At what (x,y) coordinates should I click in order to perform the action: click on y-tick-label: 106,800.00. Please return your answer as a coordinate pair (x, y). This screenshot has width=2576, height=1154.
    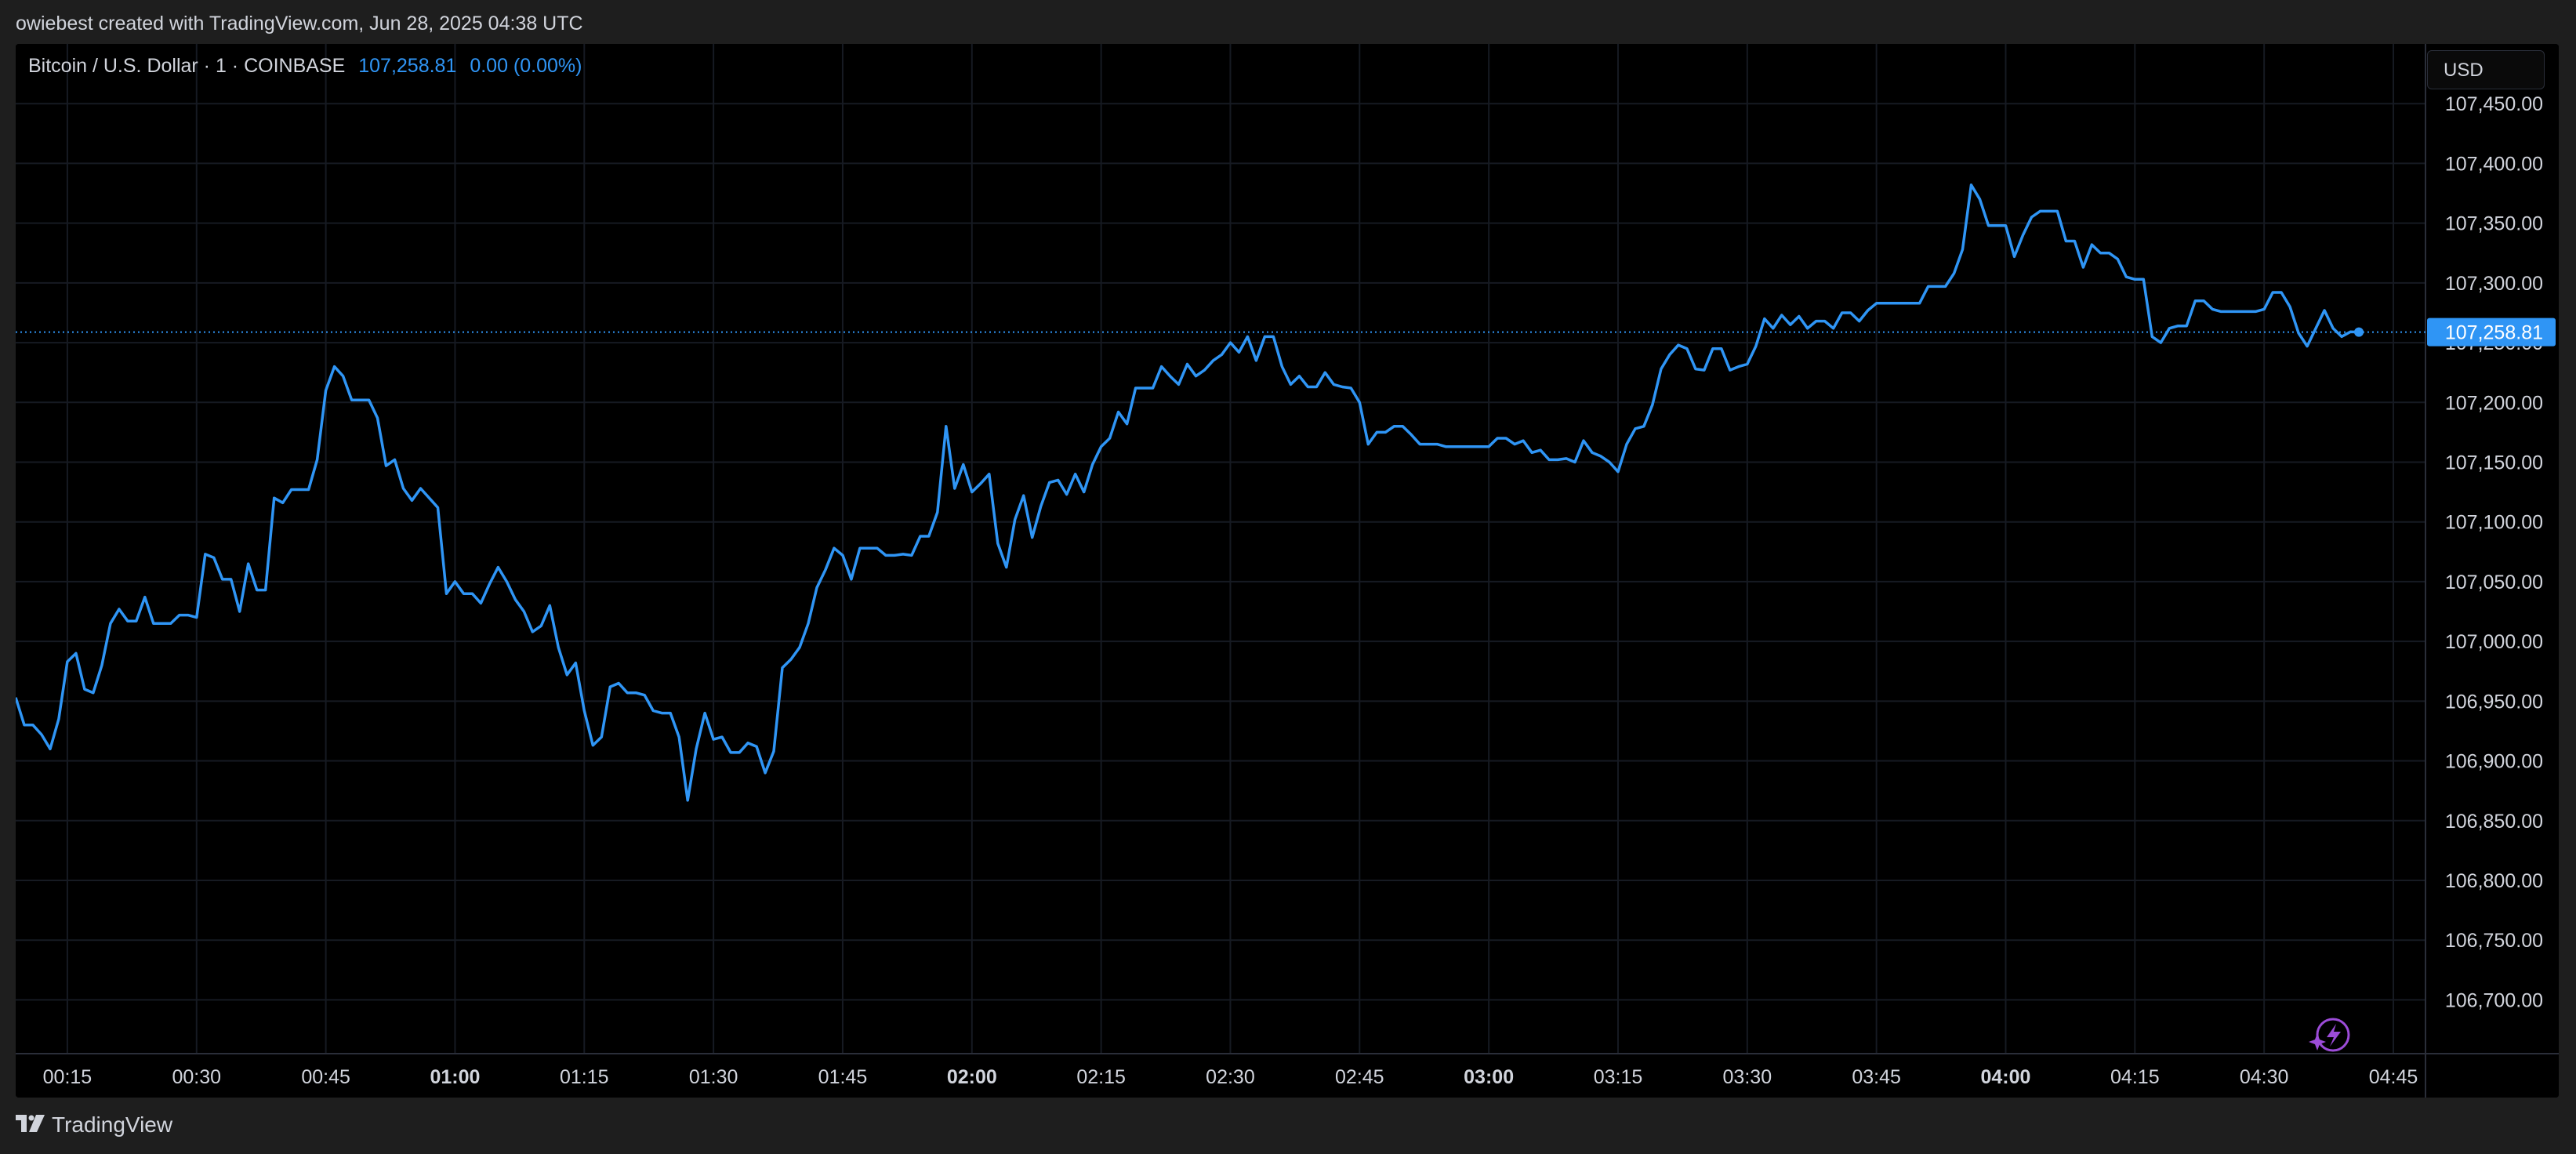
    Looking at the image, I should click on (2494, 881).